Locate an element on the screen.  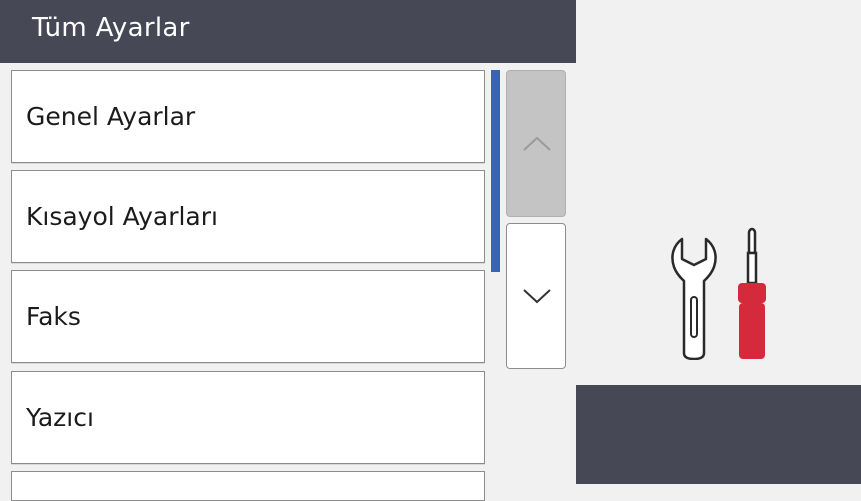
screwdriver-icon is located at coordinates (752, 293).